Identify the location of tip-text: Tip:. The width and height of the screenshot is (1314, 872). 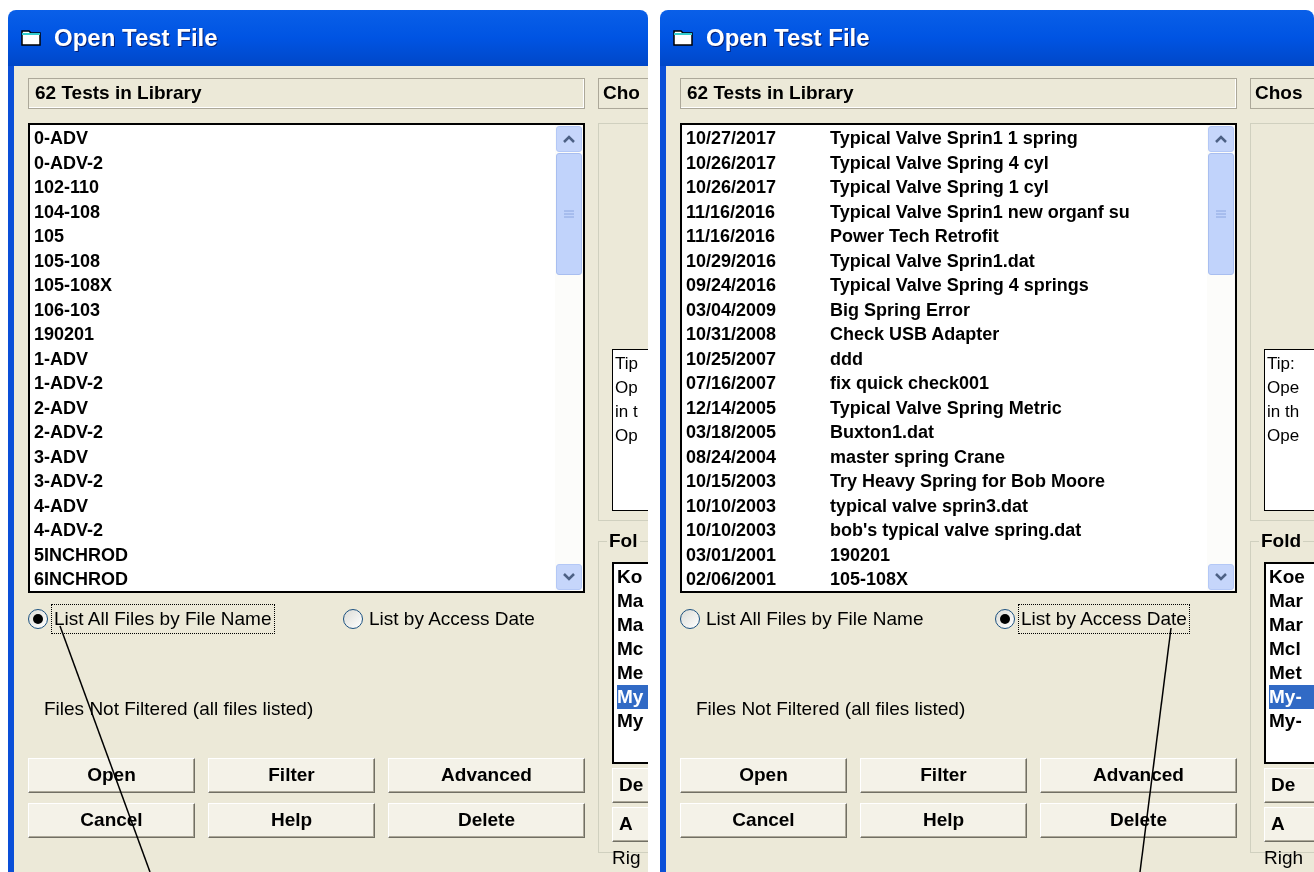
(1281, 364).